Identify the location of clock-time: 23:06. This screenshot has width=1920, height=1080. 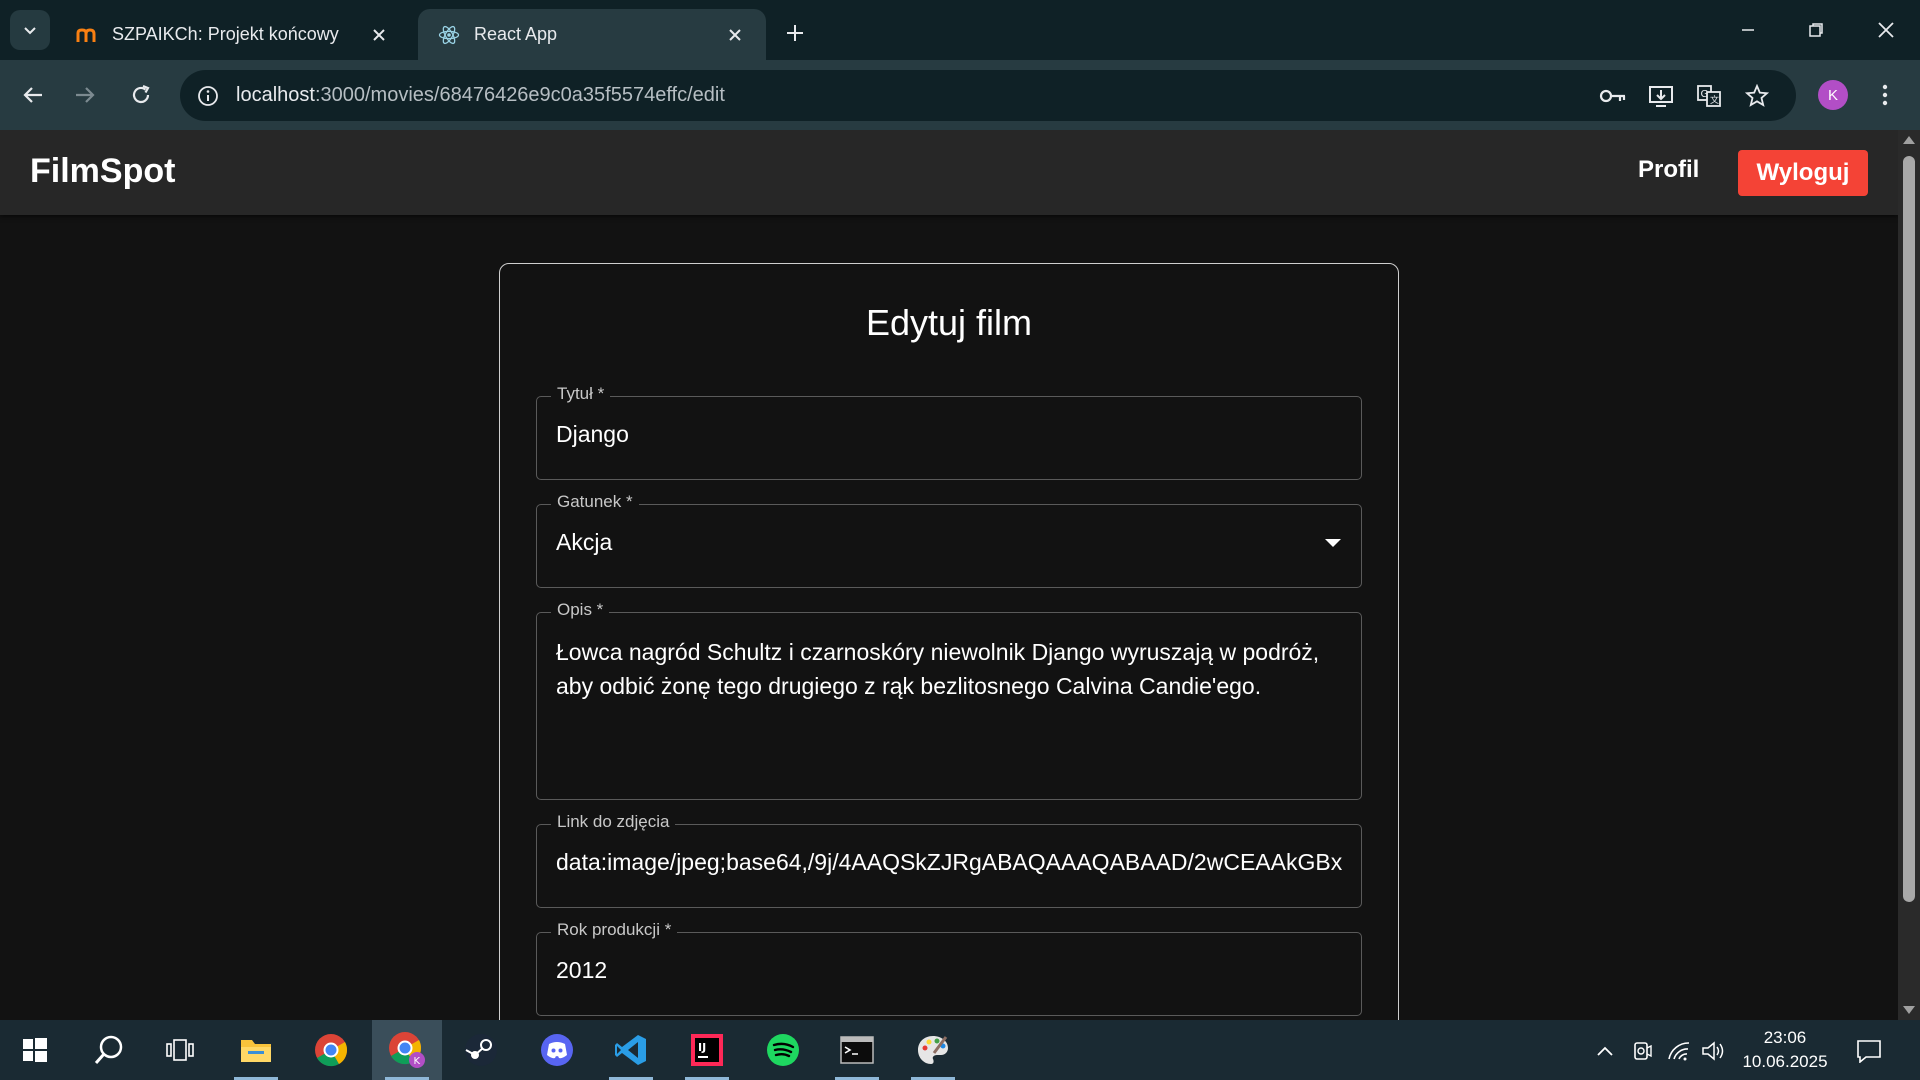
(1785, 1037).